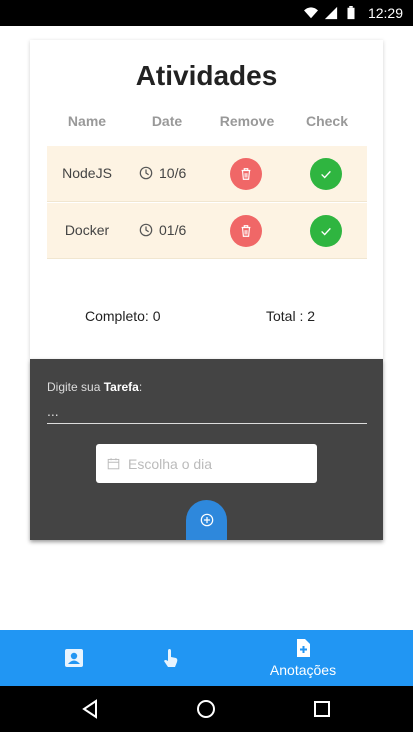 The image size is (413, 732). Describe the element at coordinates (206, 658) in the screenshot. I see `bottom-navigation: Anotações` at that location.